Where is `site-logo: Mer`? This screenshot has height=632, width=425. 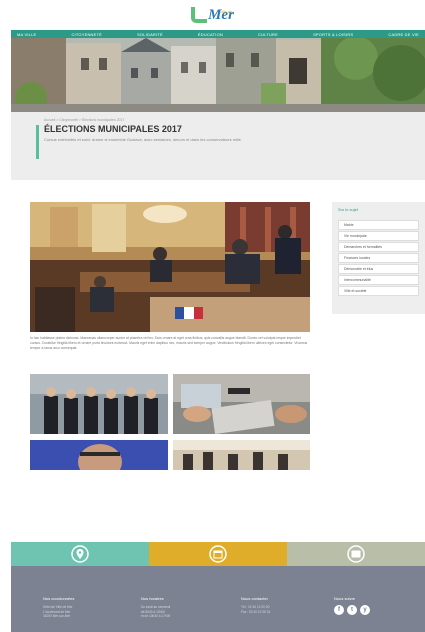 site-logo: Mer is located at coordinates (212, 15).